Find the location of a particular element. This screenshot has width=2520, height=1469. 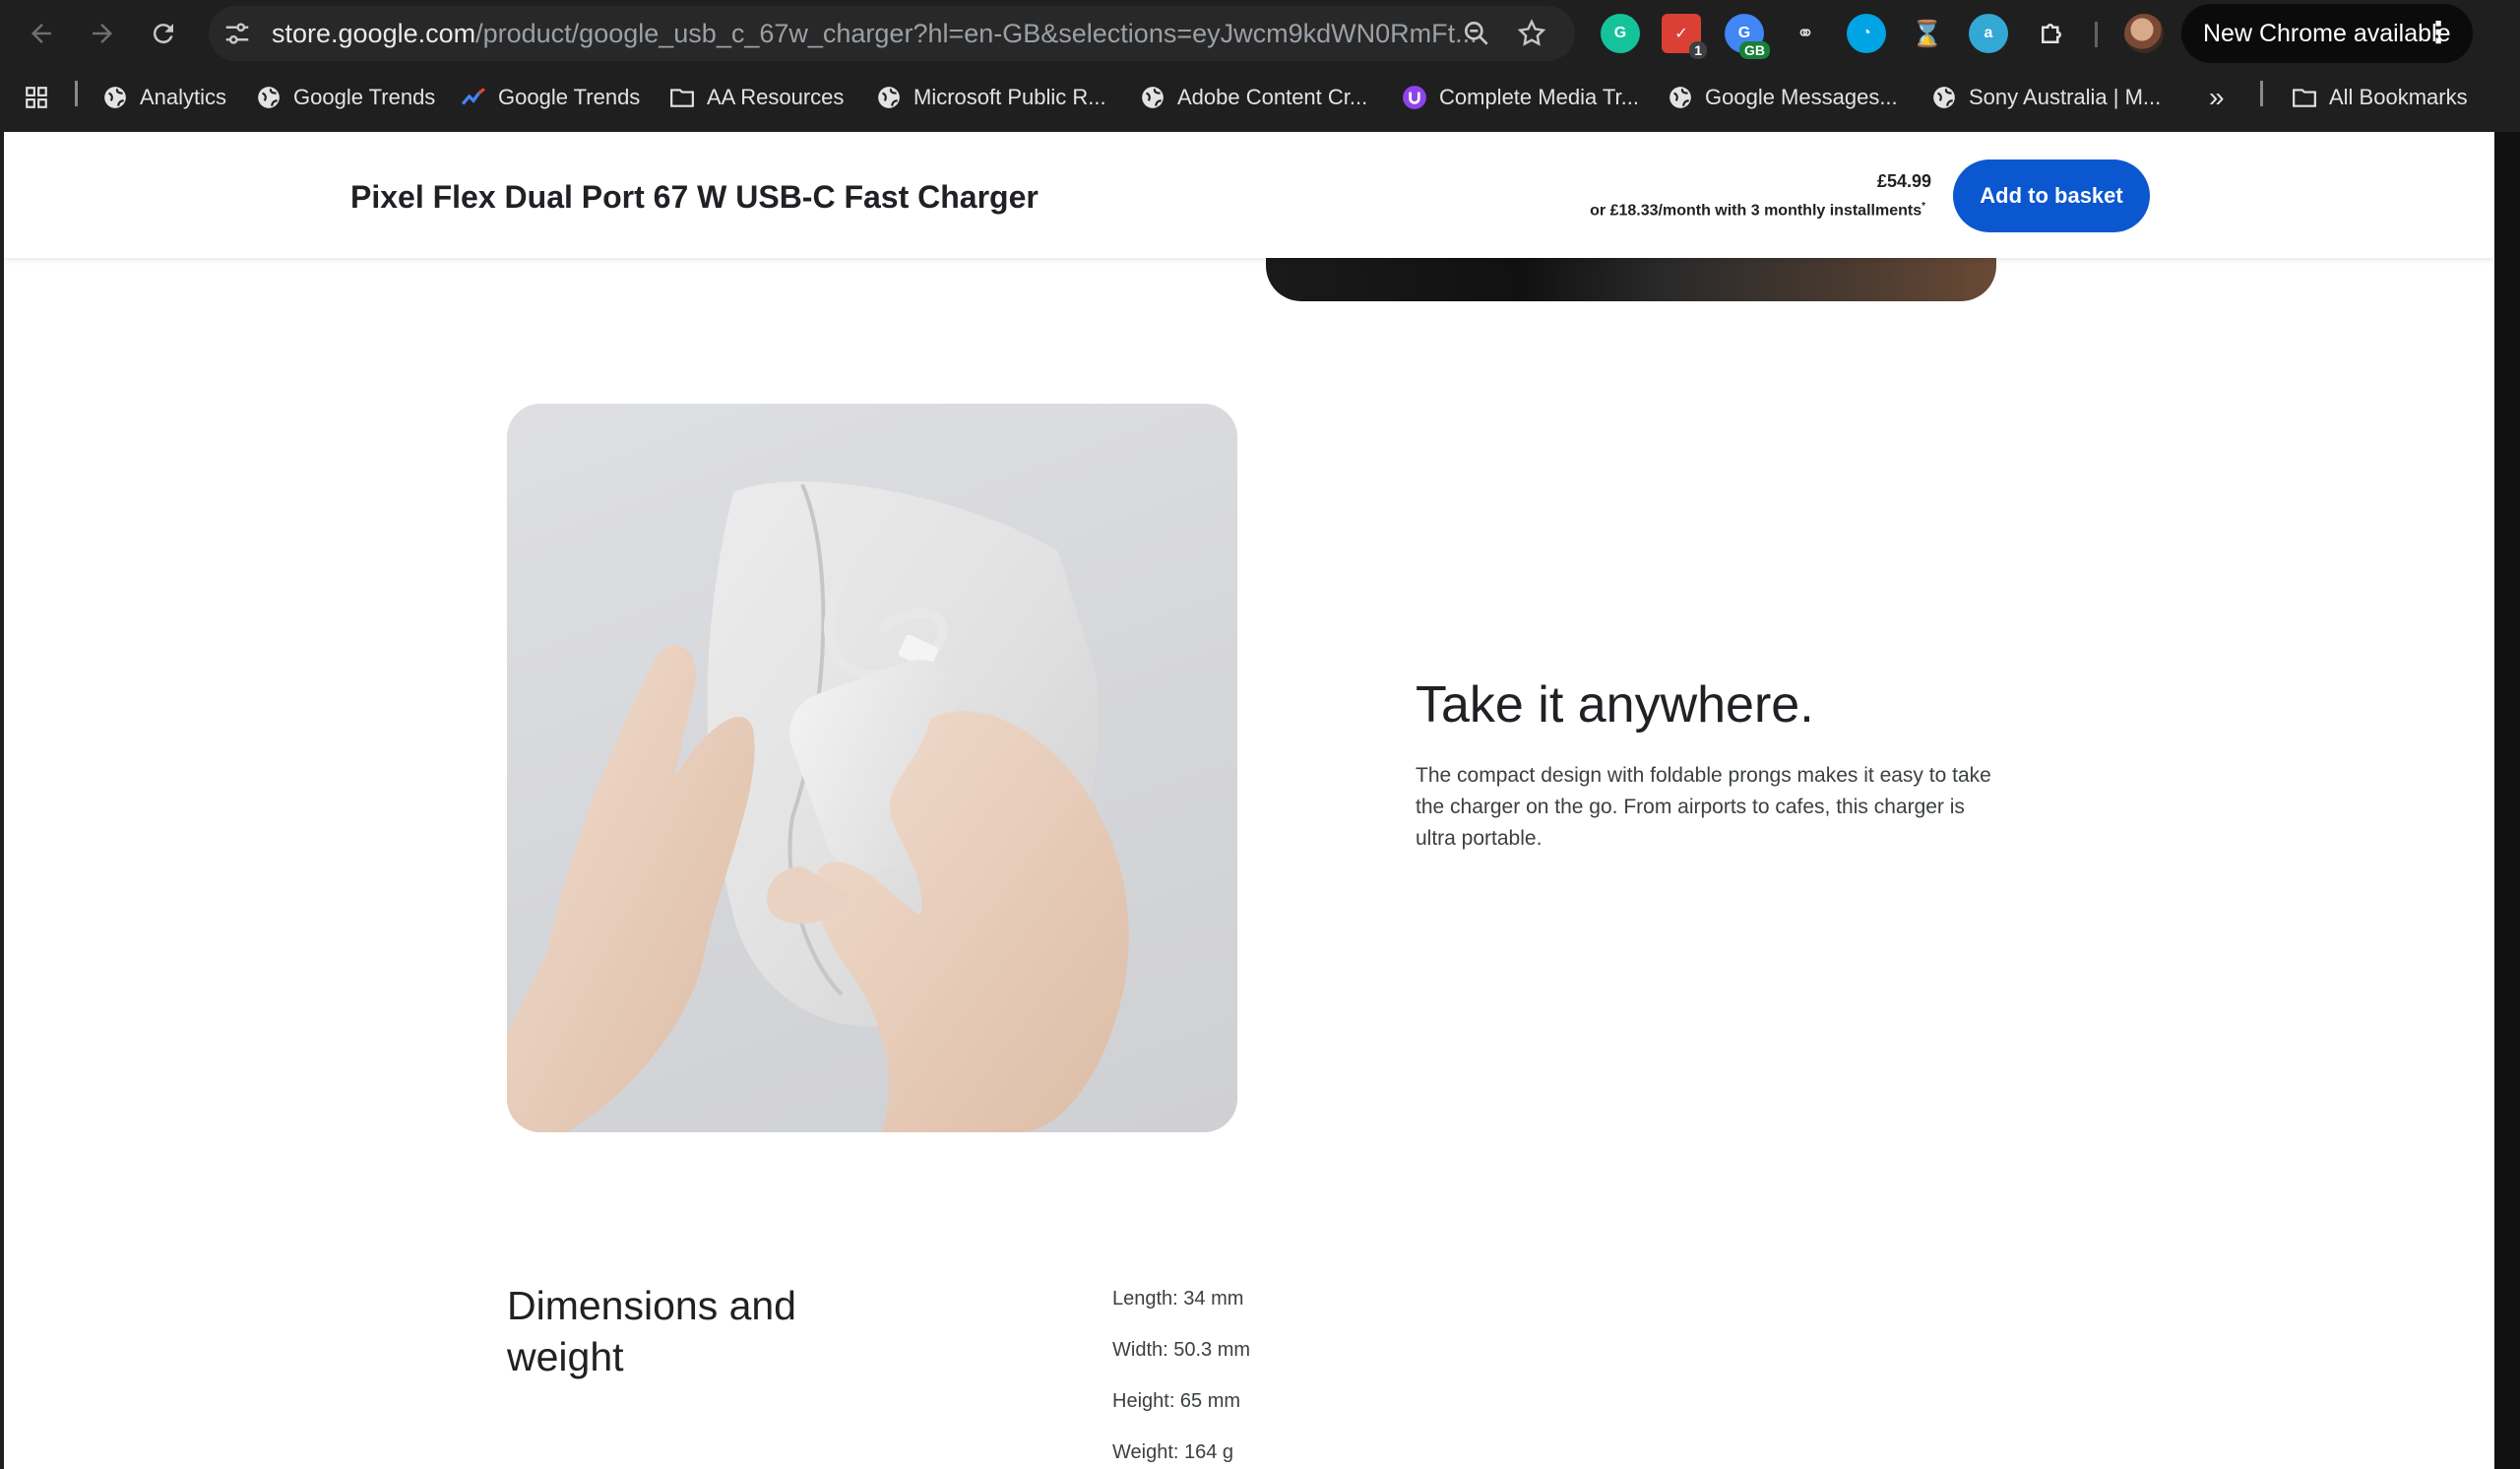

reload-button is located at coordinates (163, 33).